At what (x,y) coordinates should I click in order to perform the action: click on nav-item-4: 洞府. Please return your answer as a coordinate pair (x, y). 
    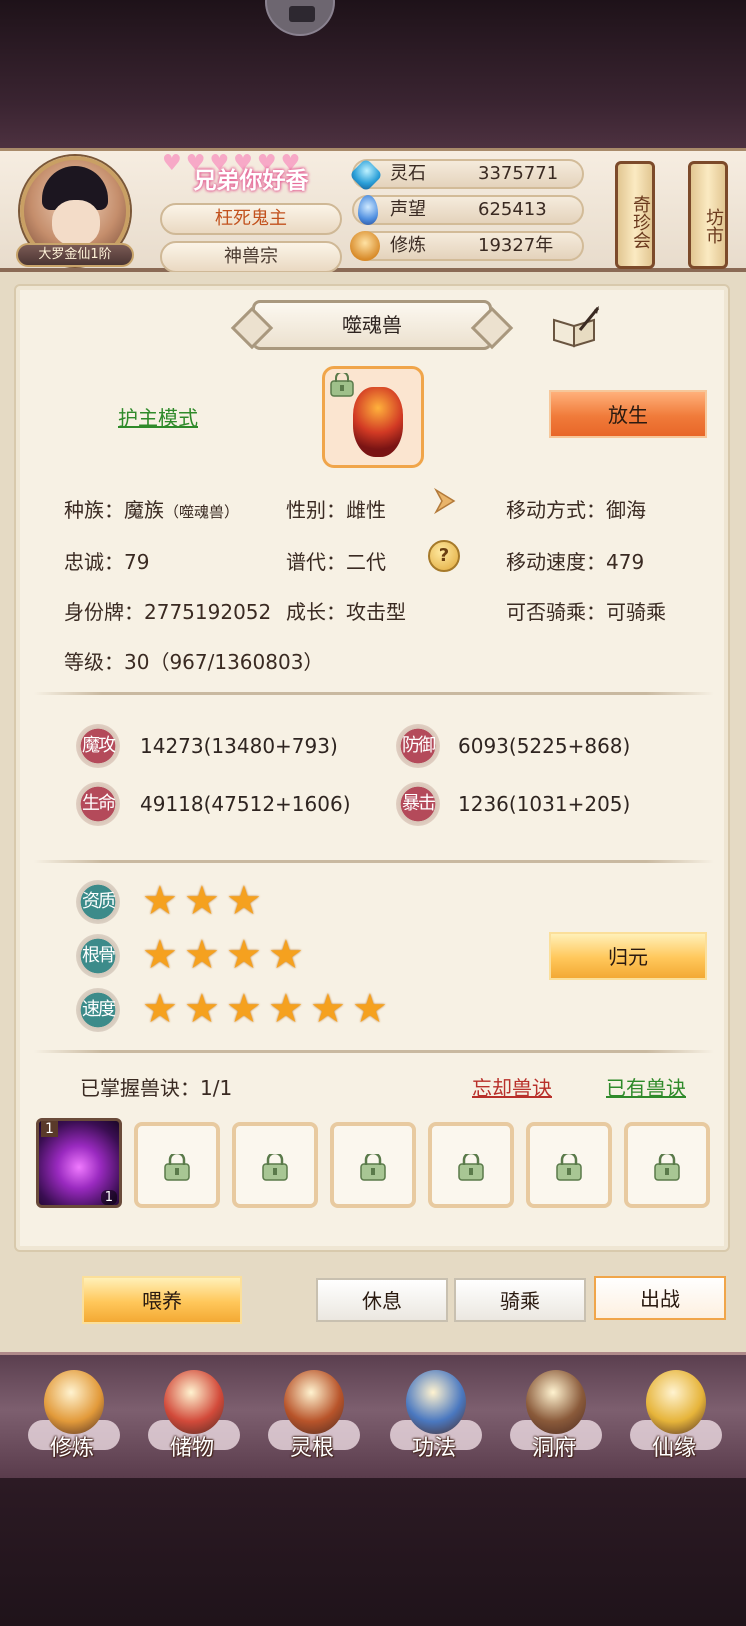
    Looking at the image, I should click on (554, 1417).